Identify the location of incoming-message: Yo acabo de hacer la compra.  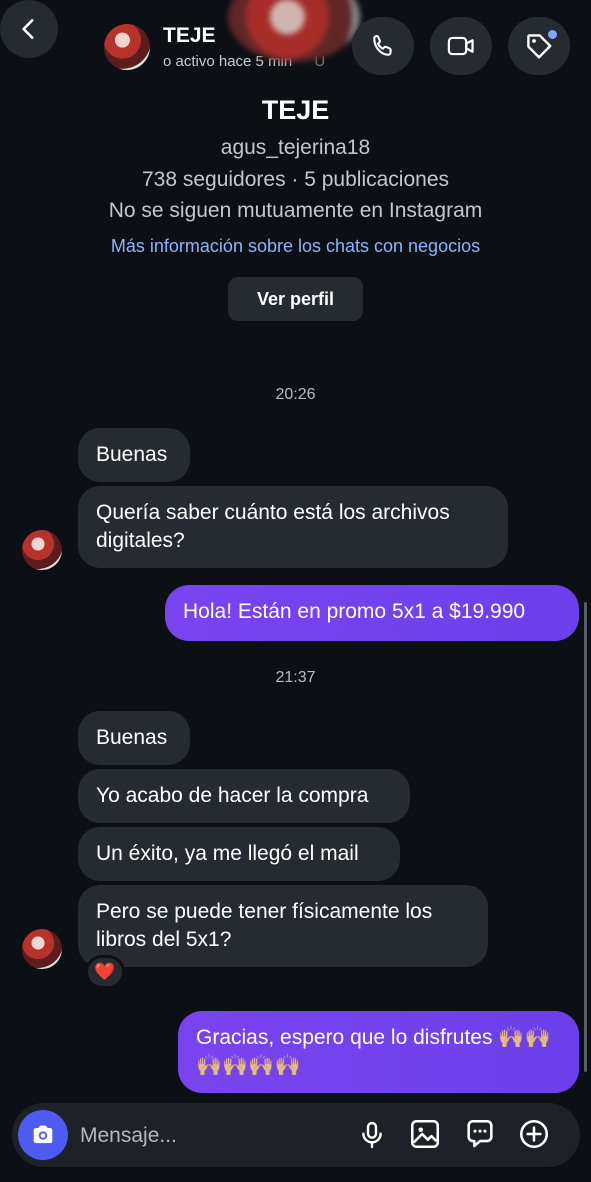
(244, 796).